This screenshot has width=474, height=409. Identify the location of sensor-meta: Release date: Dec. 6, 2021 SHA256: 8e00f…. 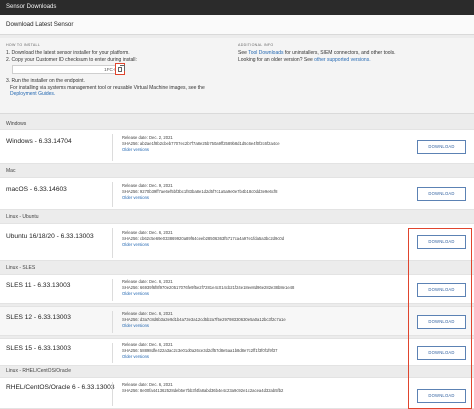
(202, 388).